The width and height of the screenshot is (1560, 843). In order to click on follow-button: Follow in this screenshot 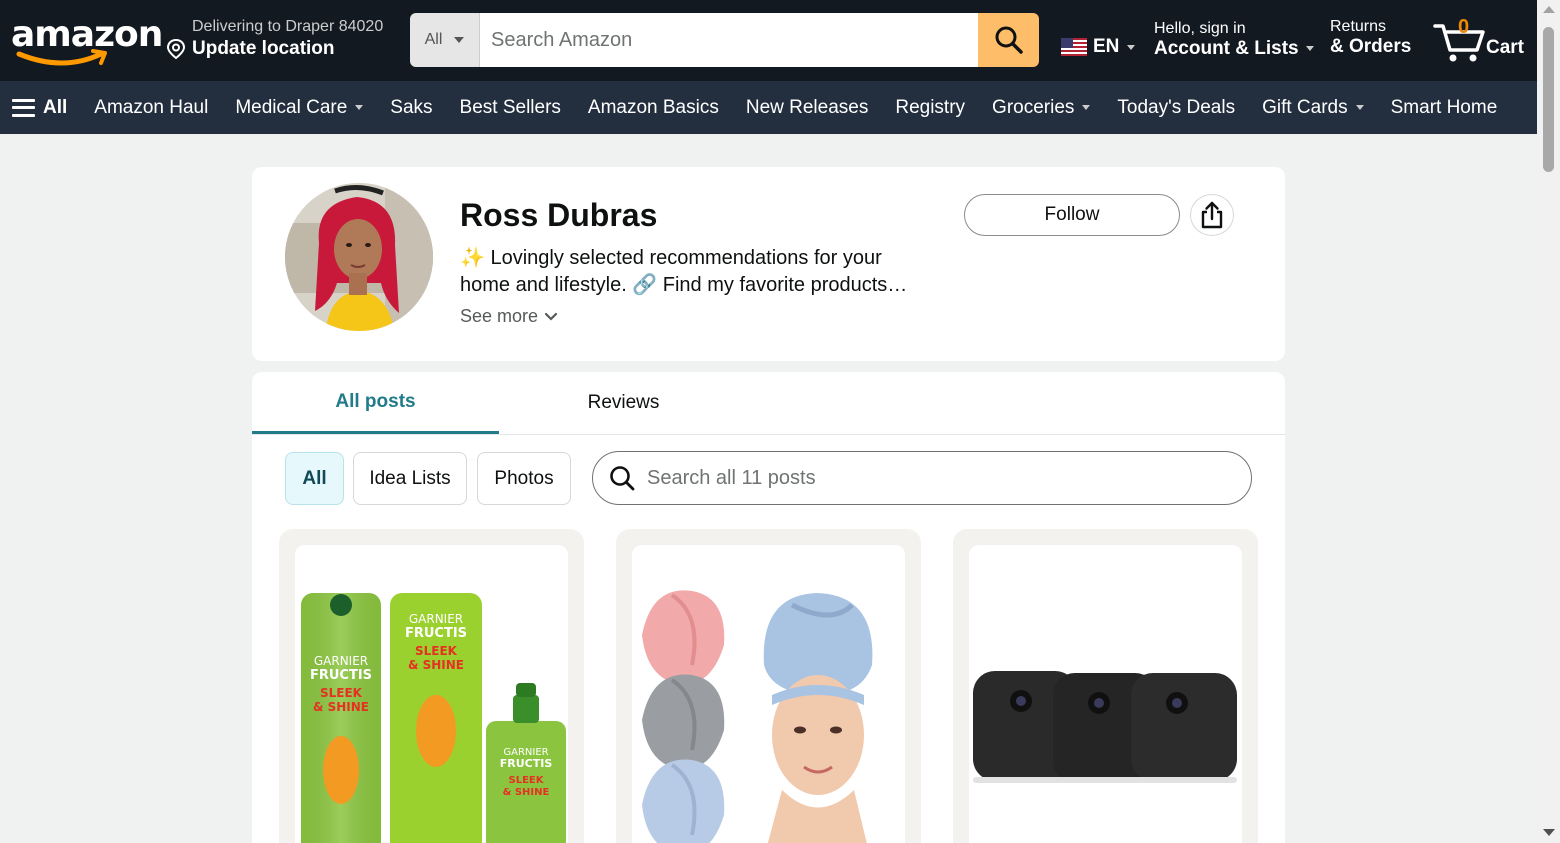, I will do `click(1072, 215)`.